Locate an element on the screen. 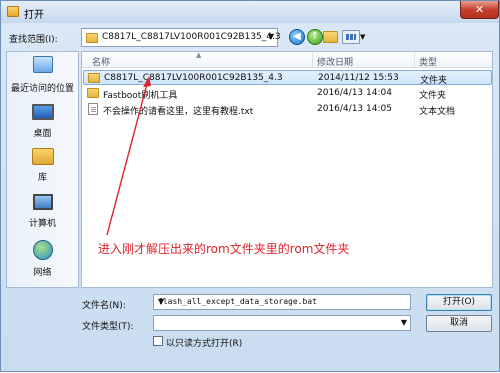 This screenshot has width=500, height=373. place-network: 网络 is located at coordinates (42, 259).